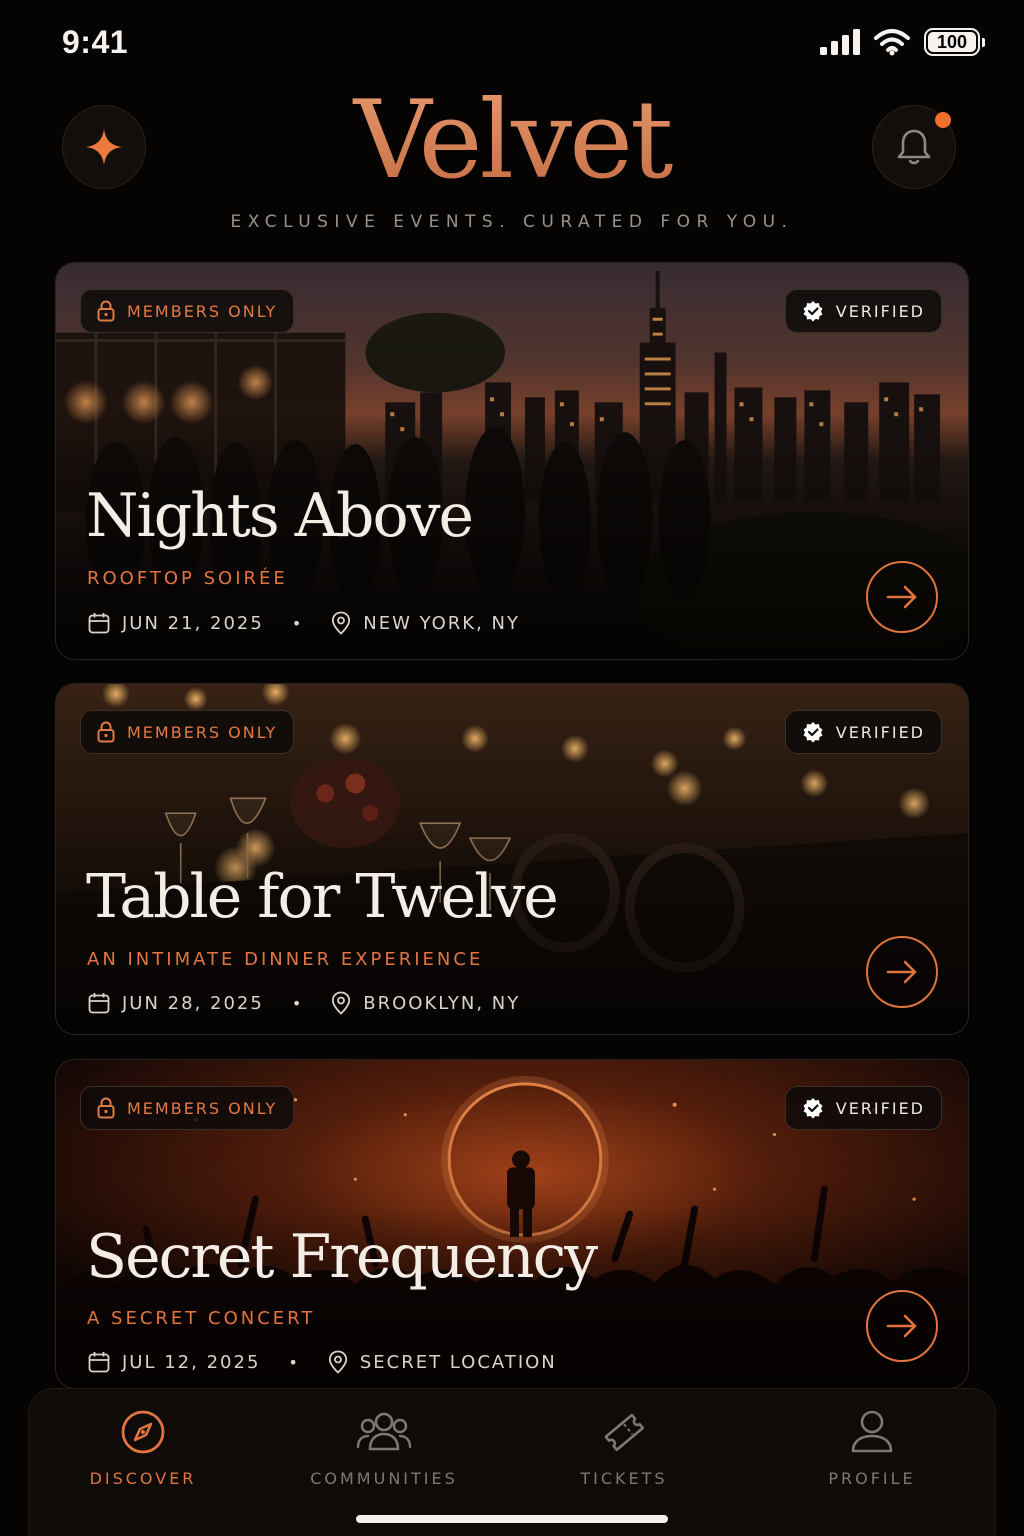  What do you see at coordinates (95, 42) in the screenshot?
I see `status-time: 9:41` at bounding box center [95, 42].